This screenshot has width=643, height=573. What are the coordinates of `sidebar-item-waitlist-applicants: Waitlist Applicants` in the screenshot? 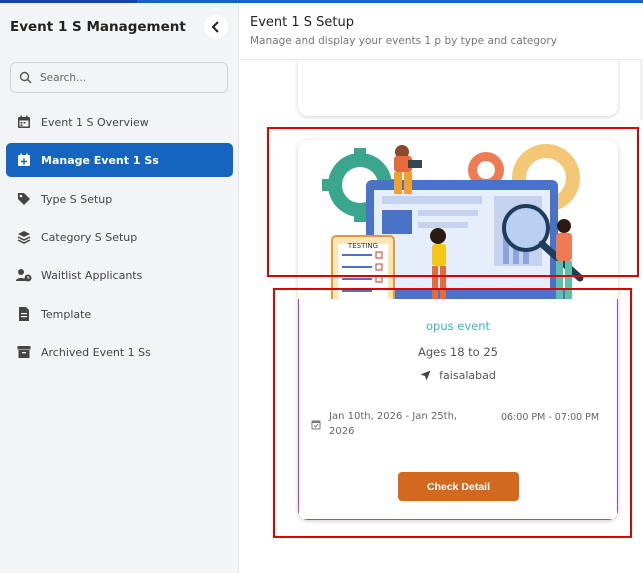 It's located at (119, 275).